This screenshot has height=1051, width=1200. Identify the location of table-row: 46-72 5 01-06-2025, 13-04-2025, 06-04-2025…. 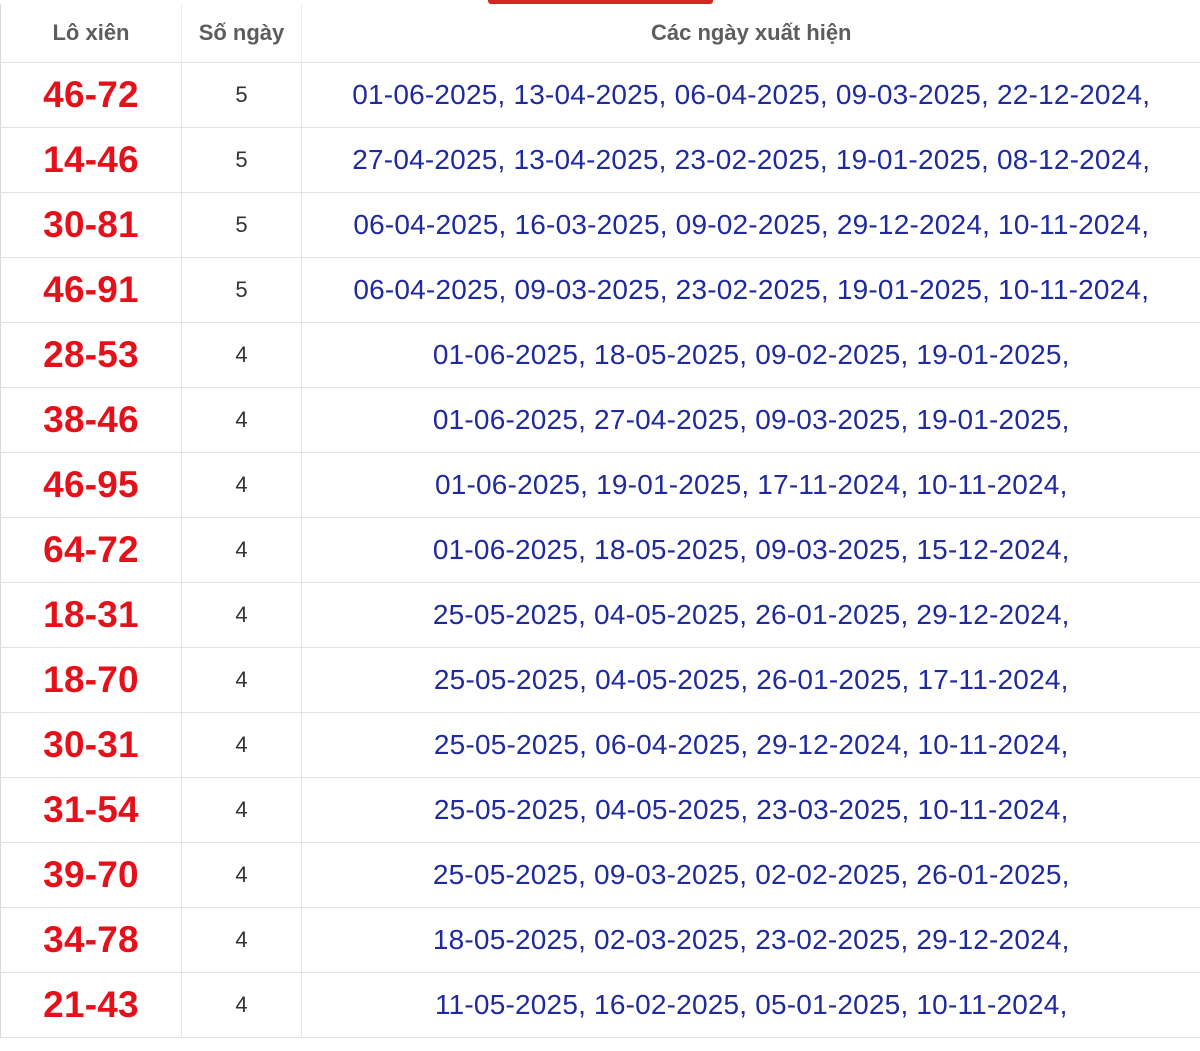
(600, 95).